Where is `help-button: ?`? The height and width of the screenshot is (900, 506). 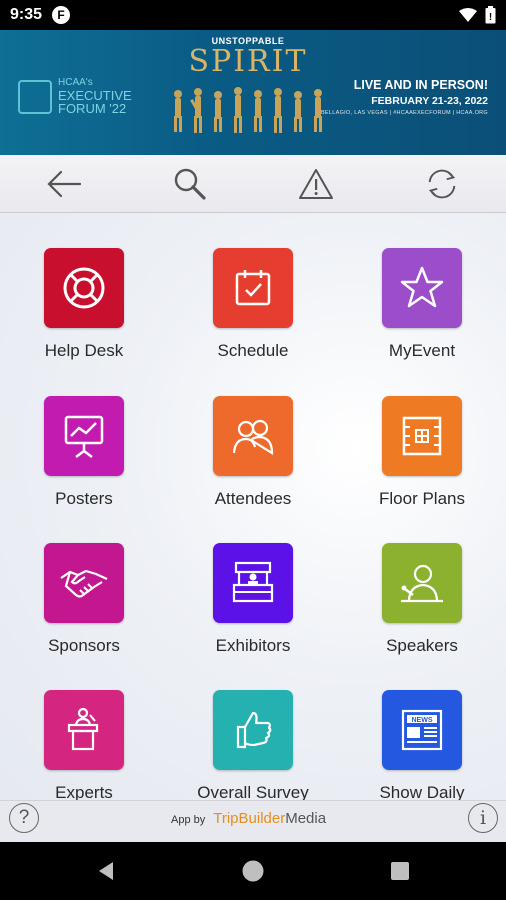
help-button: ? is located at coordinates (24, 818).